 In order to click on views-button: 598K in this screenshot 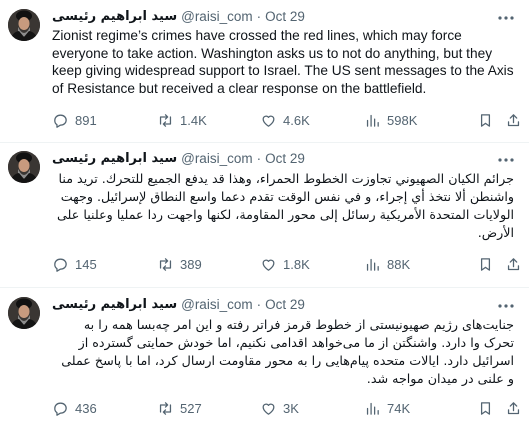, I will do `click(390, 120)`.